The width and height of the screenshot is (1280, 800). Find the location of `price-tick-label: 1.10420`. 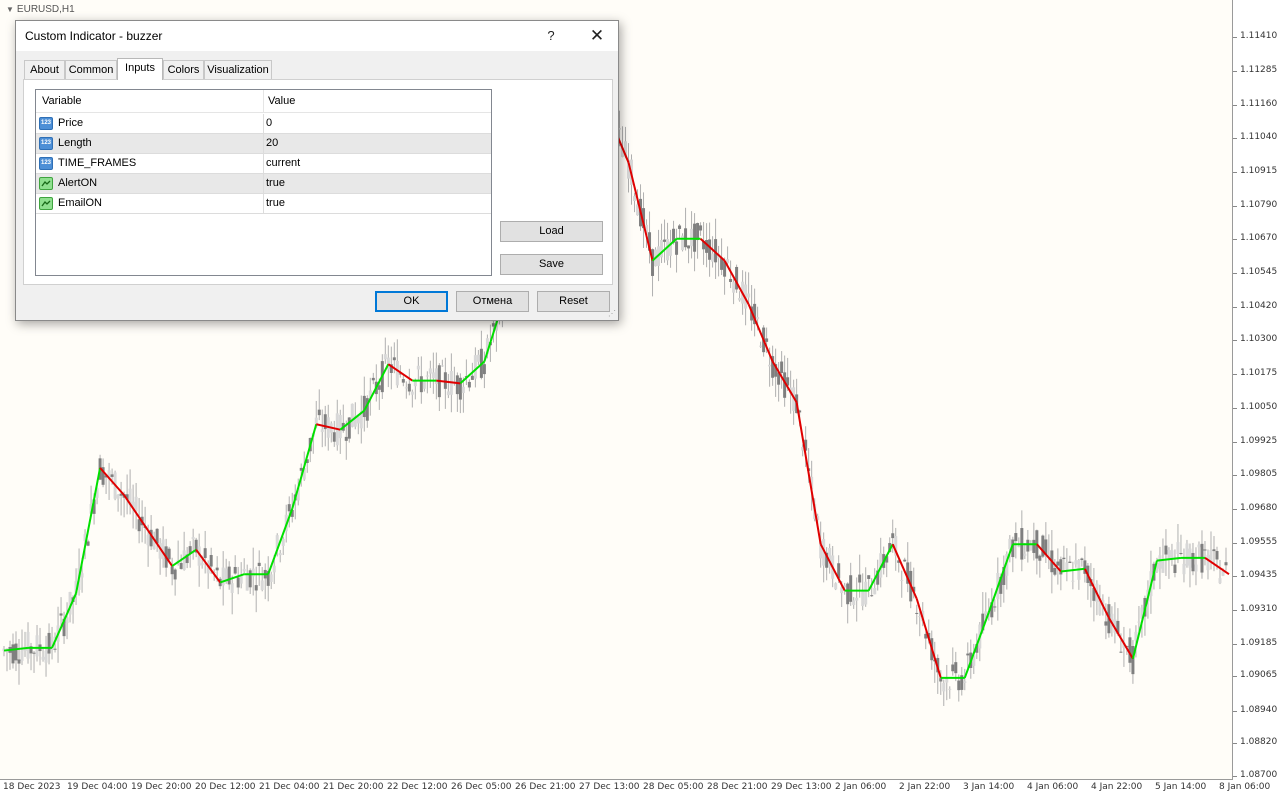

price-tick-label: 1.10420 is located at coordinates (1259, 305).